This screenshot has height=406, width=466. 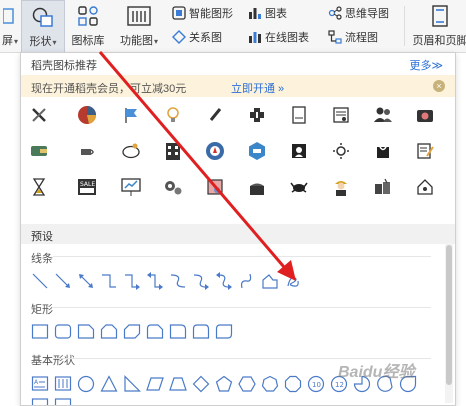 I want to click on presentation-icon, so click(x=131, y=187).